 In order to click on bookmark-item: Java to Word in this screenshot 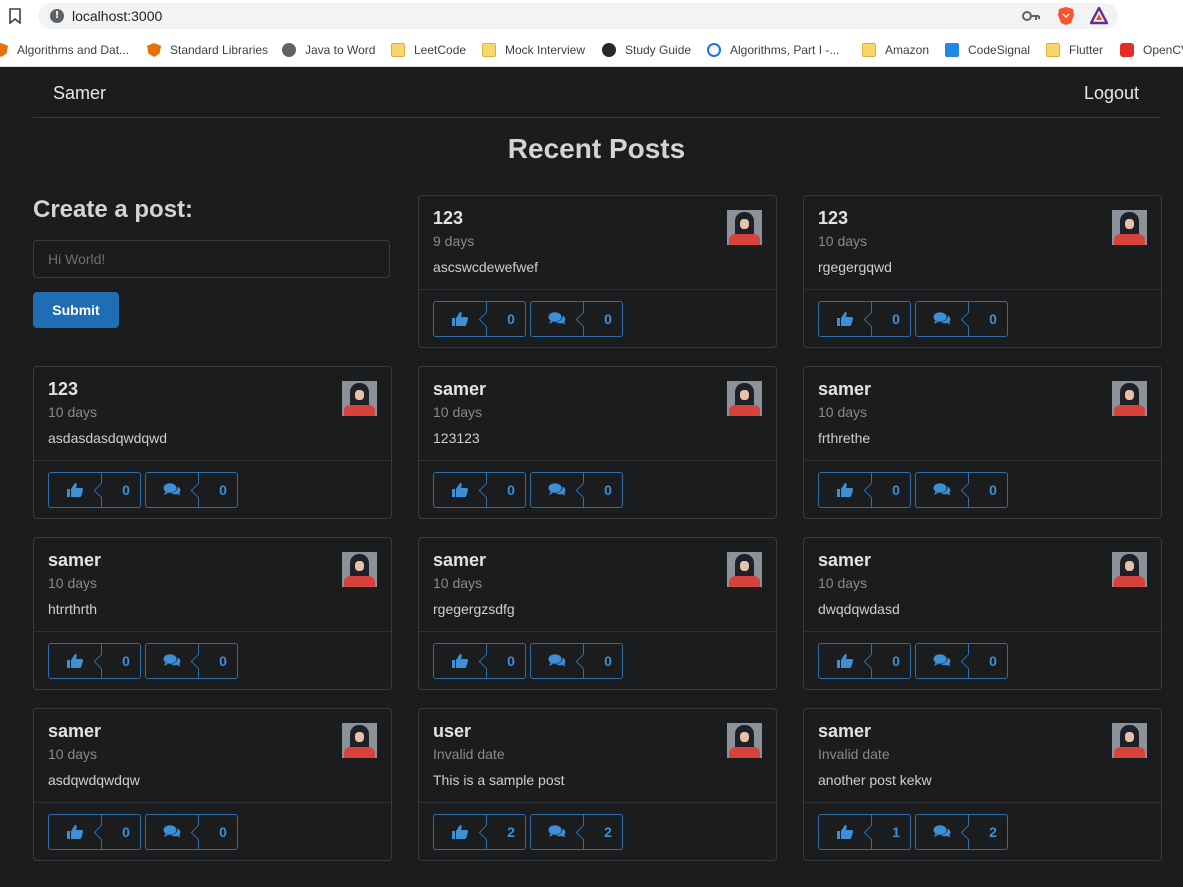, I will do `click(328, 50)`.